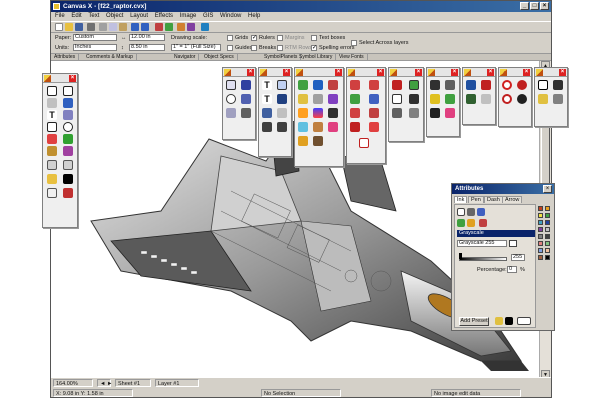  What do you see at coordinates (208, 16) in the screenshot?
I see `menu-gis: GIS` at bounding box center [208, 16].